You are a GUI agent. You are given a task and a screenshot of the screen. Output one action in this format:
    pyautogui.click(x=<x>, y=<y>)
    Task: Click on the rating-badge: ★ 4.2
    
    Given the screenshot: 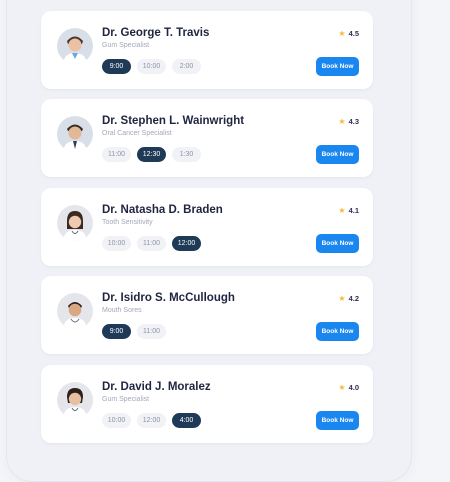 What is the action you would take?
    pyautogui.click(x=348, y=298)
    